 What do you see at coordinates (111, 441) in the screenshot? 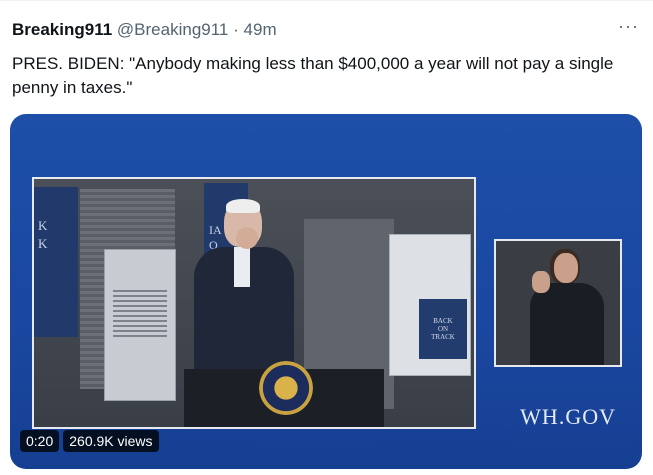
I see `video-views: 260.9K views` at bounding box center [111, 441].